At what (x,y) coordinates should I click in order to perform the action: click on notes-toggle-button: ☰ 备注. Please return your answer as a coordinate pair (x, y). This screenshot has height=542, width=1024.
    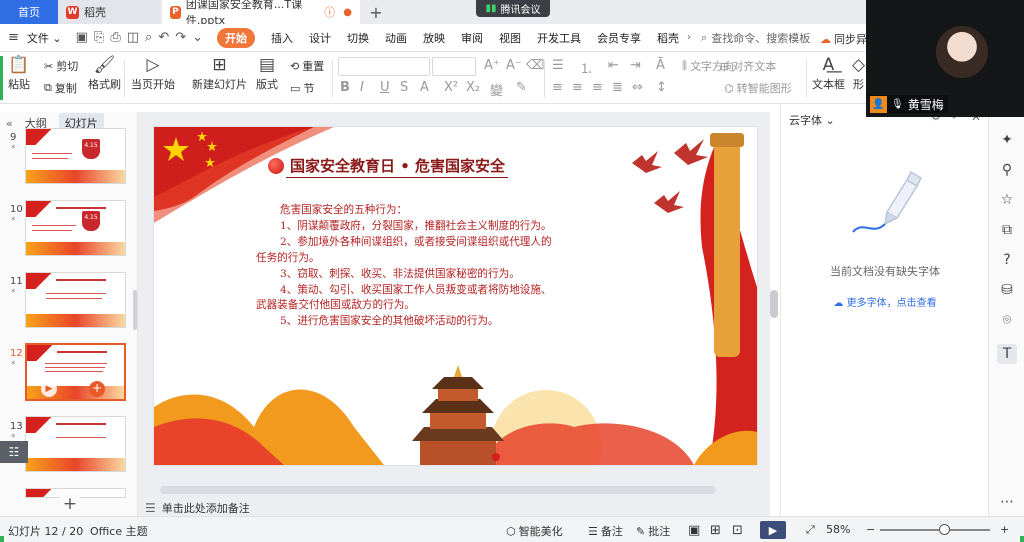
    Looking at the image, I should click on (605, 531).